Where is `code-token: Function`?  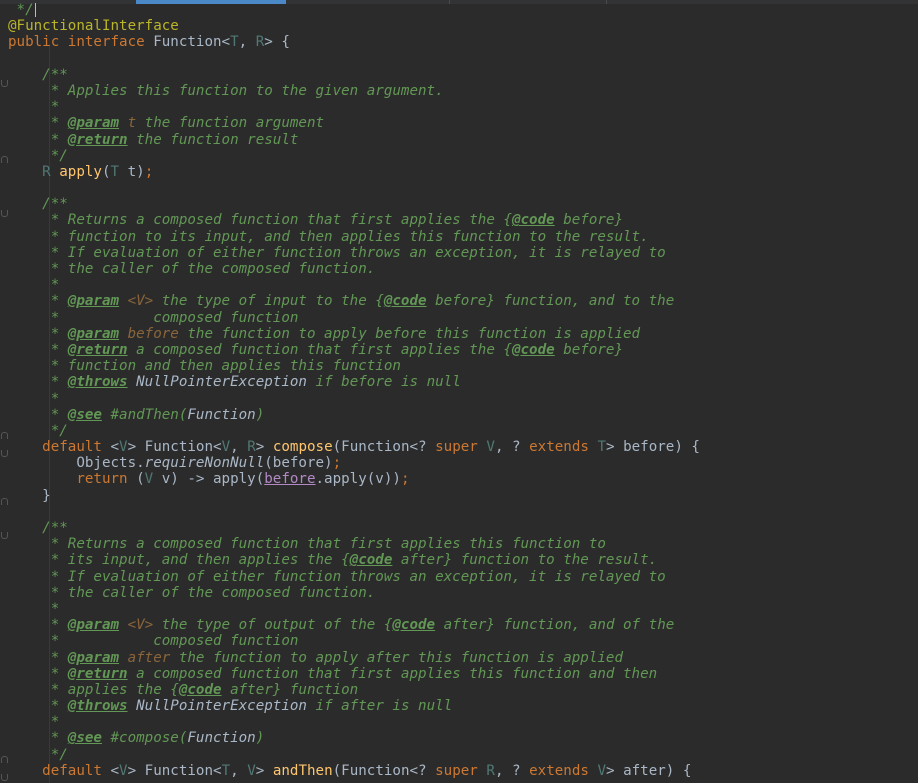 code-token: Function is located at coordinates (221, 738).